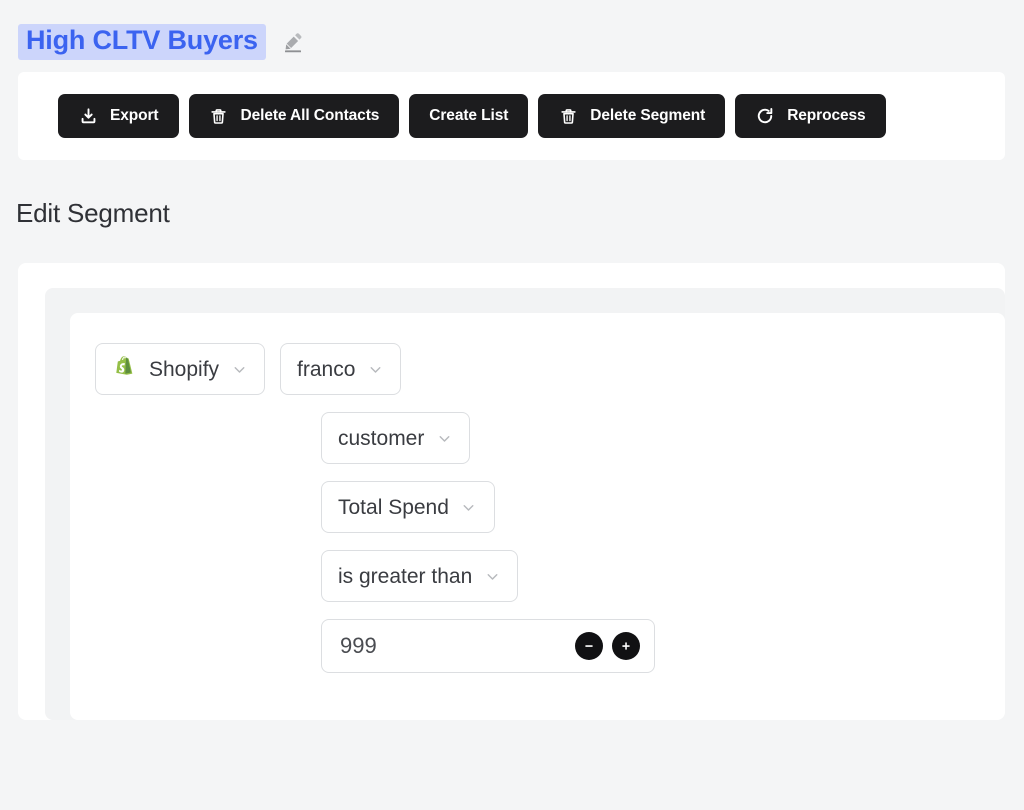  I want to click on export-button: Export, so click(118, 116).